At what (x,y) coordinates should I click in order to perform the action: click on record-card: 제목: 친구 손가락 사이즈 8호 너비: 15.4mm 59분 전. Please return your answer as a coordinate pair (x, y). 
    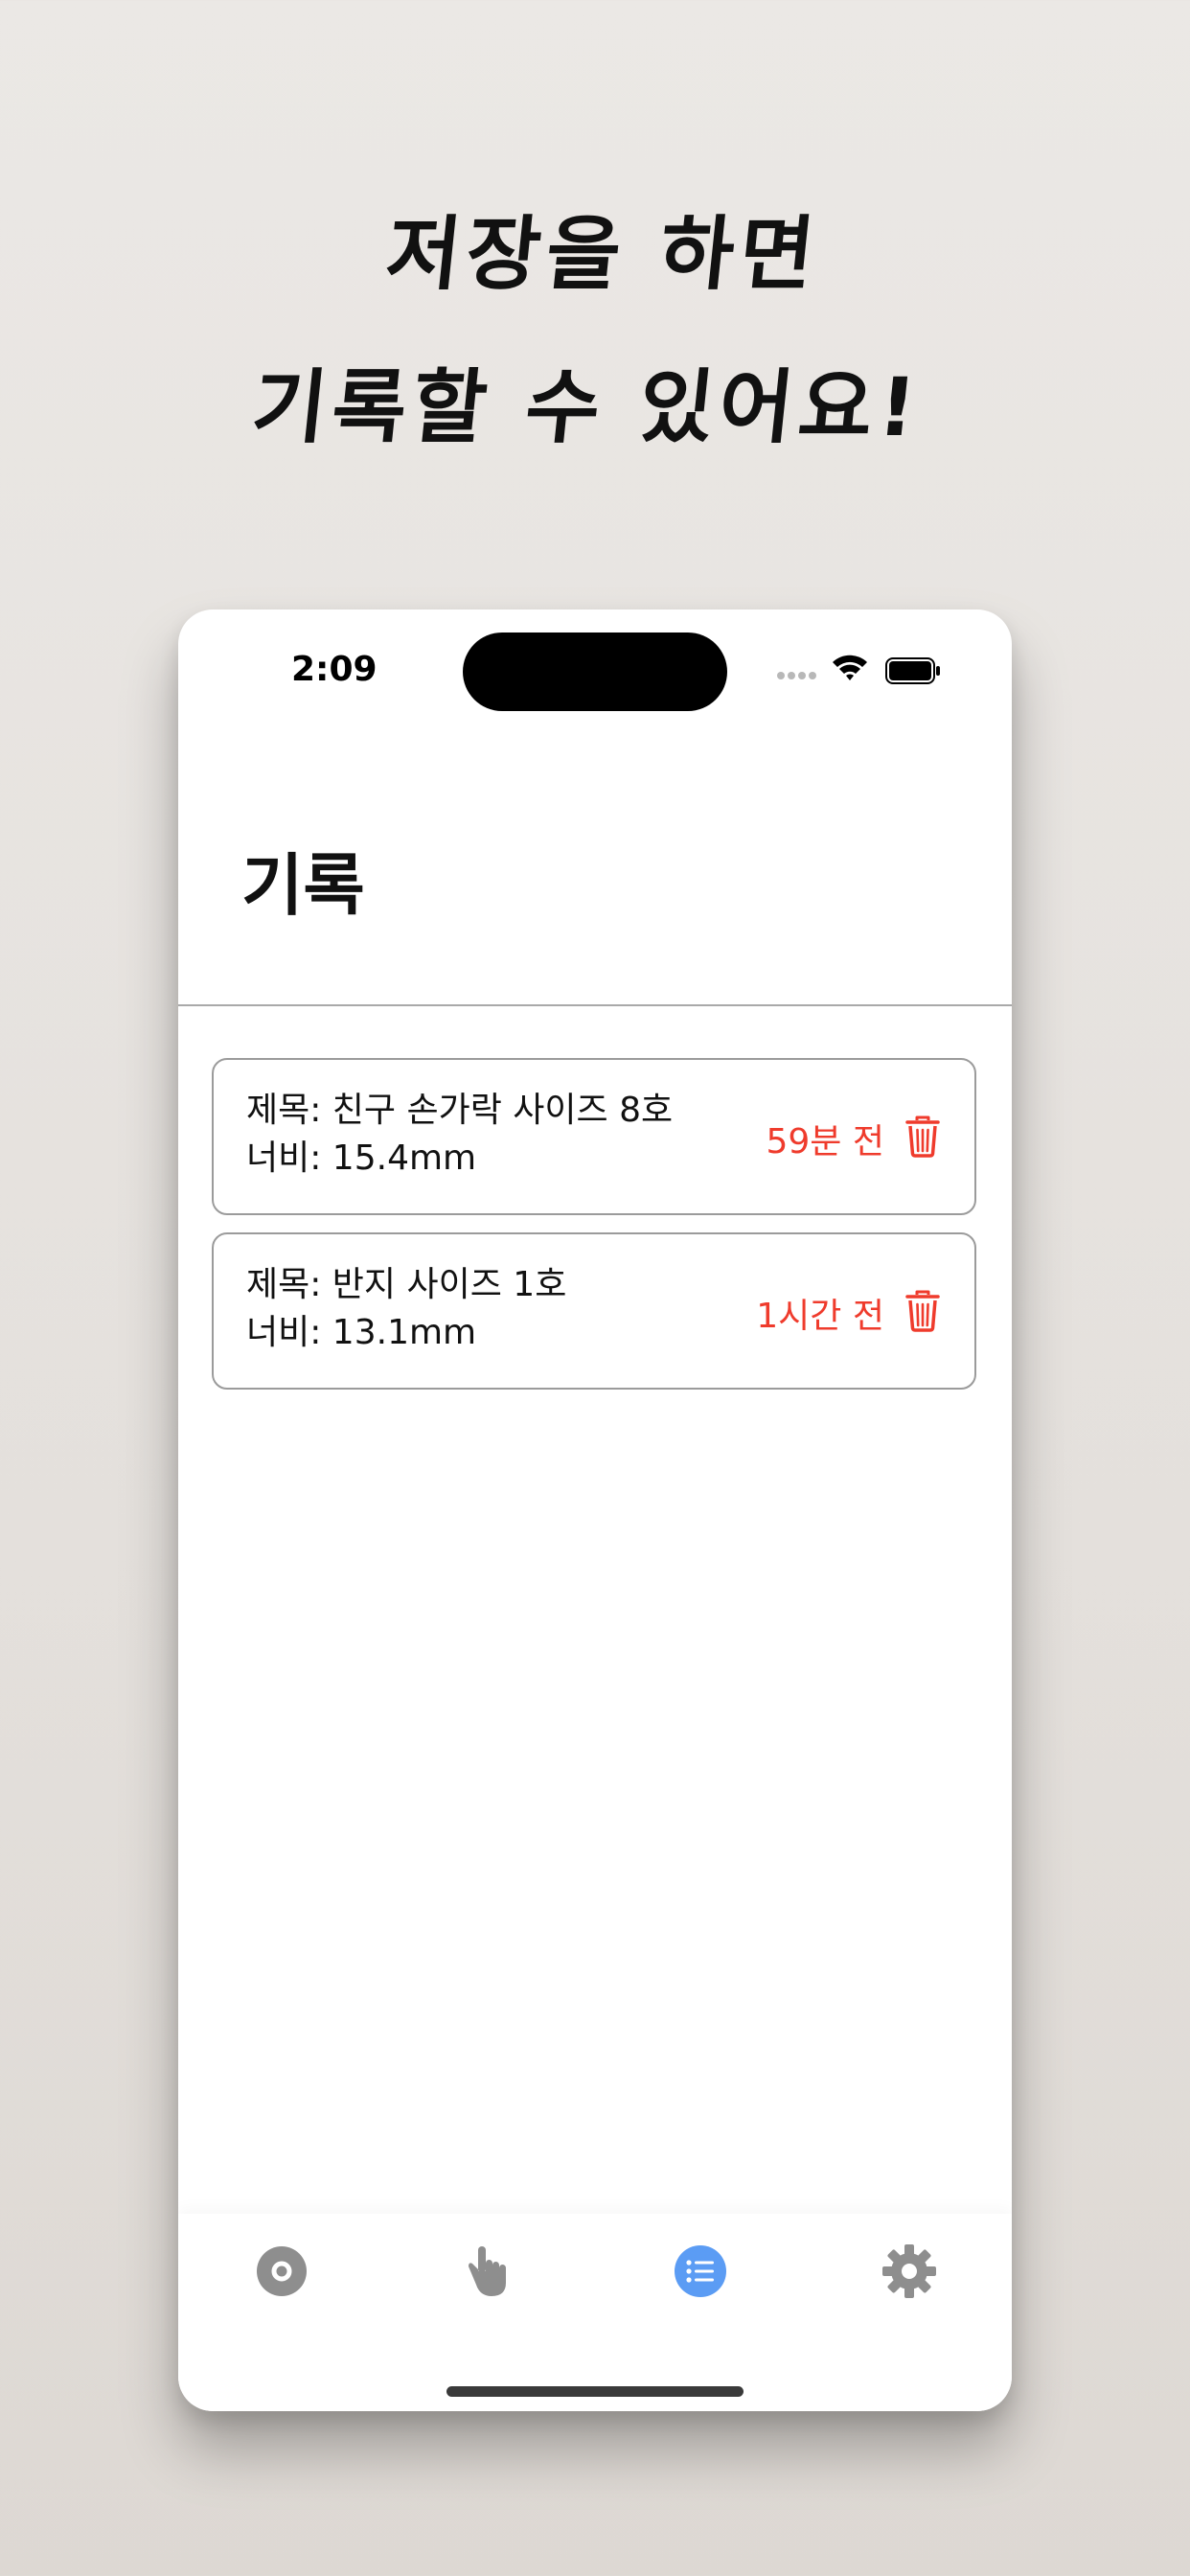
    Looking at the image, I should click on (594, 1136).